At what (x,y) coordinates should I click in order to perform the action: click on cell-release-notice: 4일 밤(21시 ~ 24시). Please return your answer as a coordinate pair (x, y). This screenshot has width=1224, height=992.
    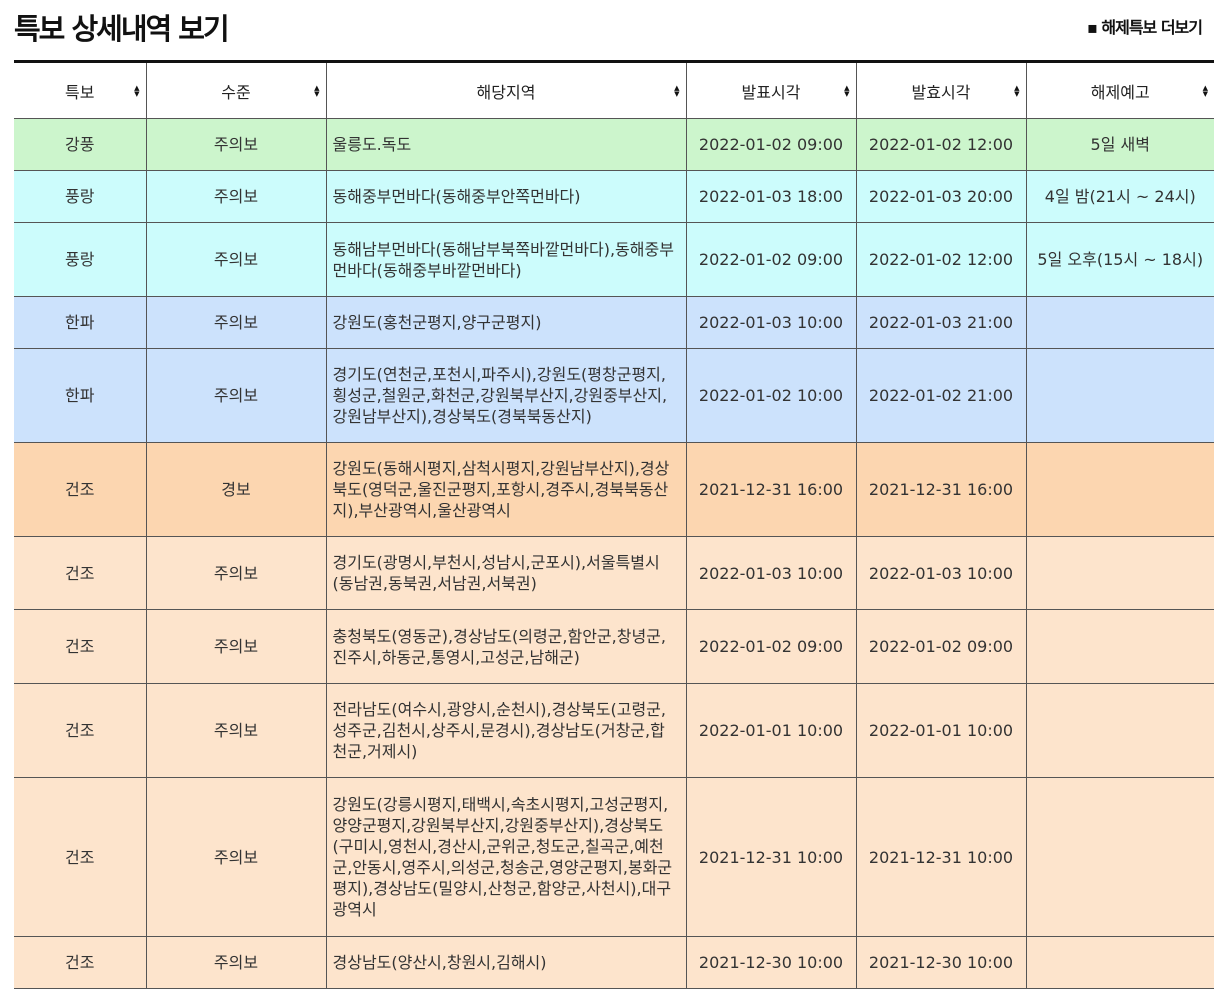
    Looking at the image, I should click on (1119, 196).